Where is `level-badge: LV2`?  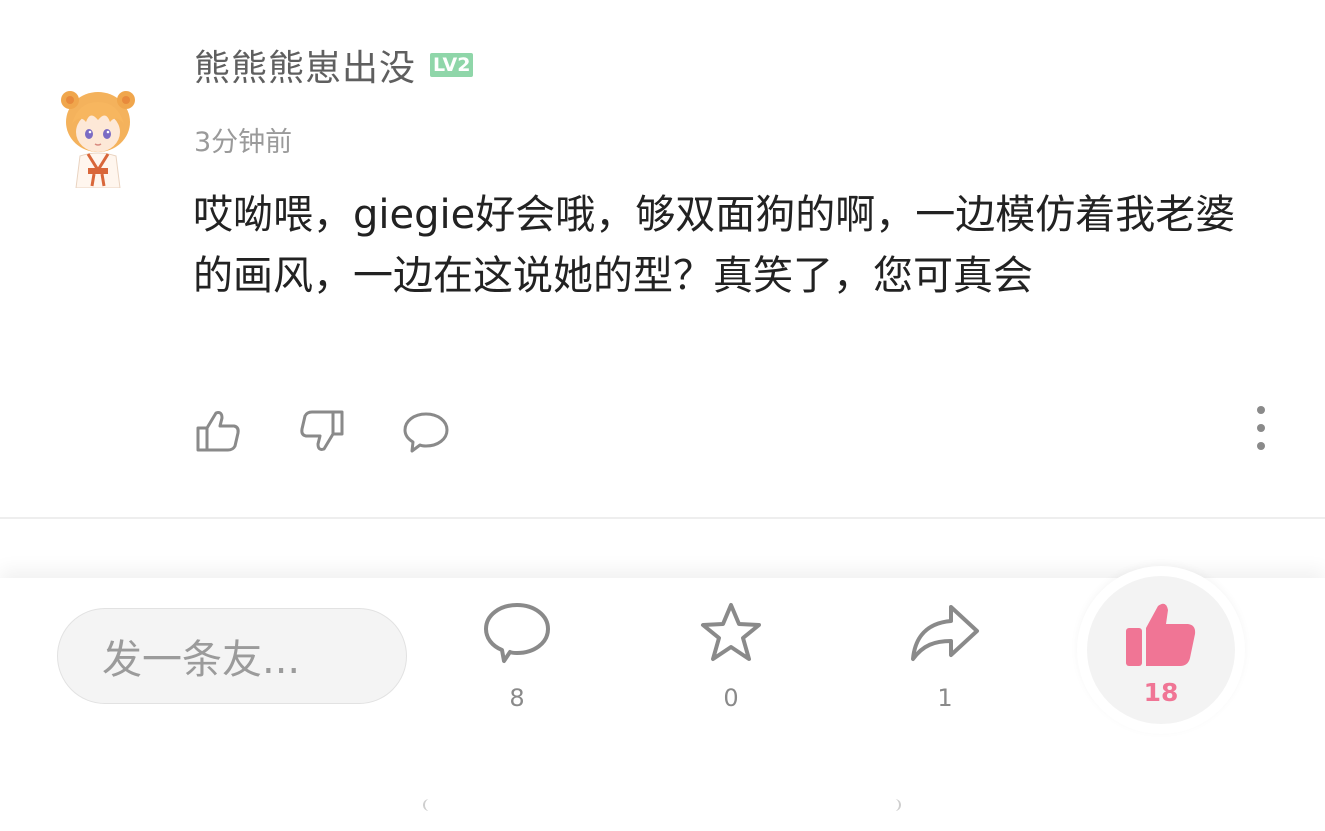
level-badge: LV2 is located at coordinates (452, 65).